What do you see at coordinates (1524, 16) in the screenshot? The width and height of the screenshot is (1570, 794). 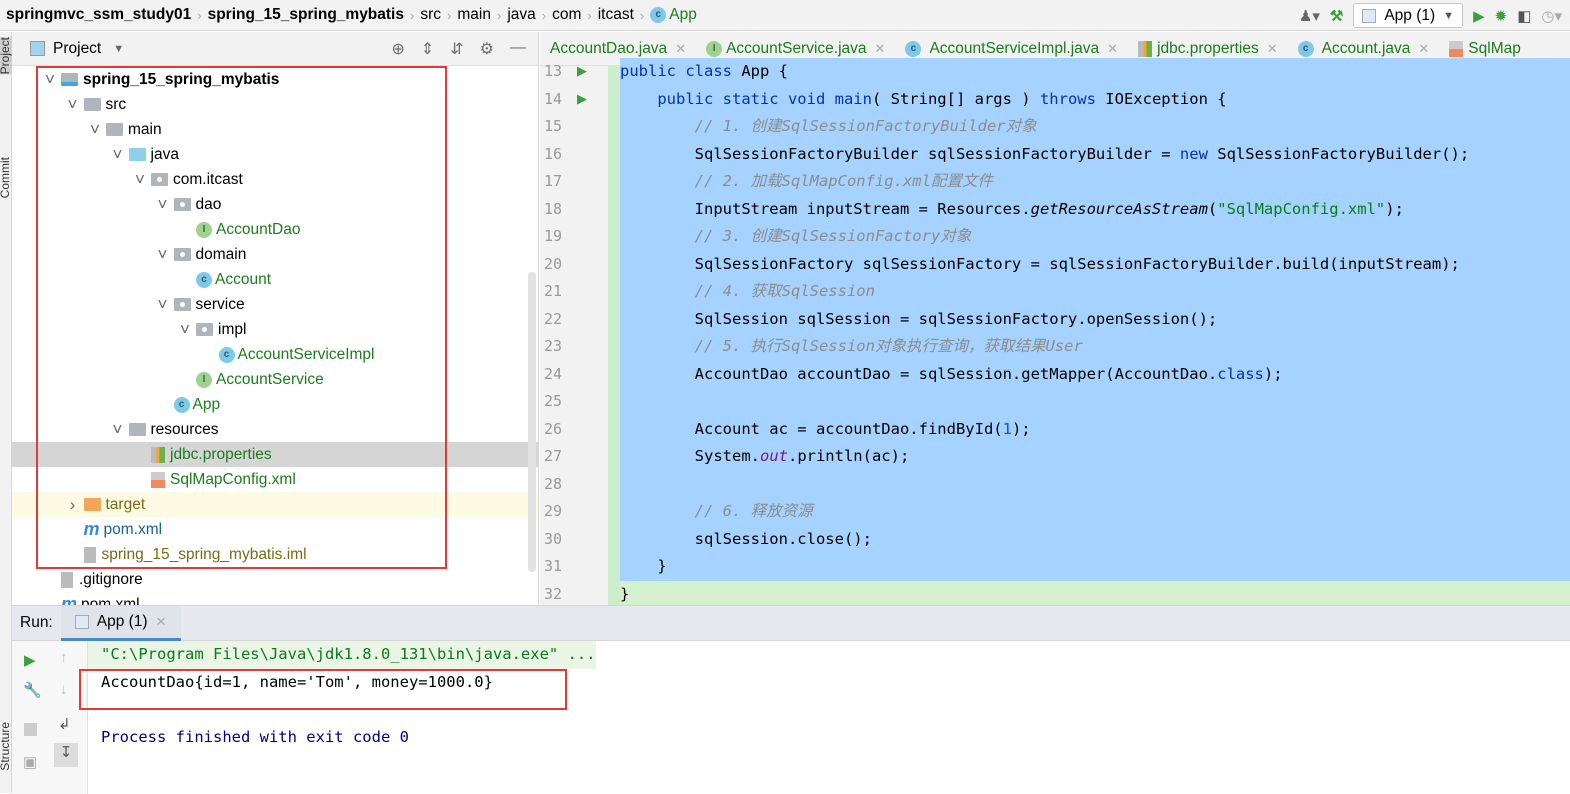 I see `coverage-icon: ◧` at bounding box center [1524, 16].